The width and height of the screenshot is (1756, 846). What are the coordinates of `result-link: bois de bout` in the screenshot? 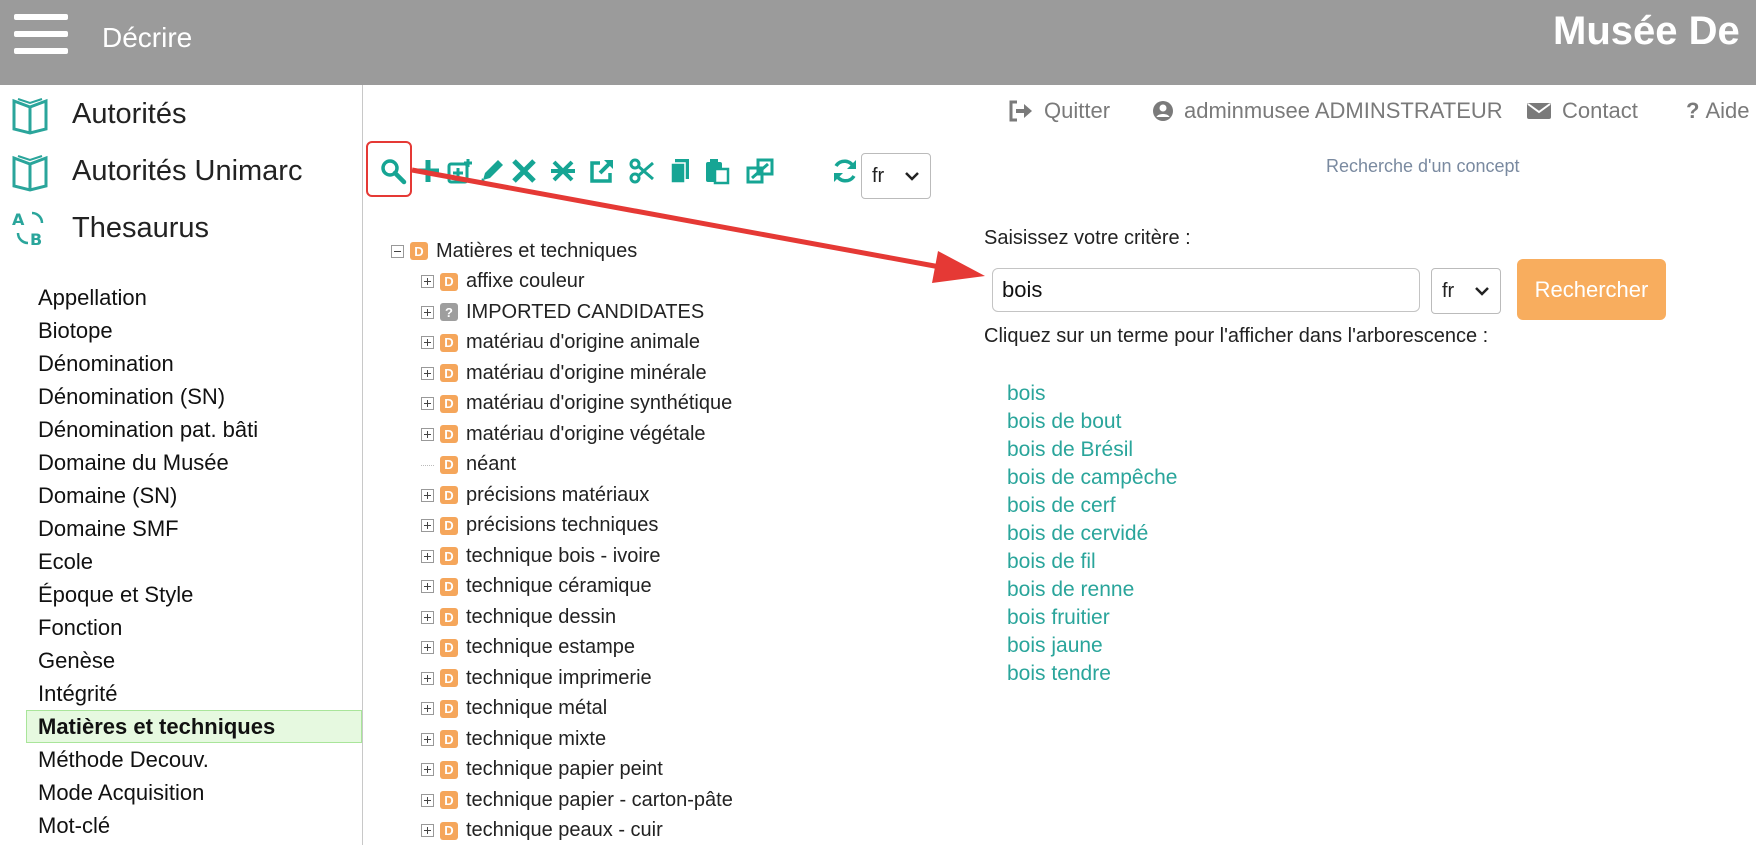 It's located at (1092, 422).